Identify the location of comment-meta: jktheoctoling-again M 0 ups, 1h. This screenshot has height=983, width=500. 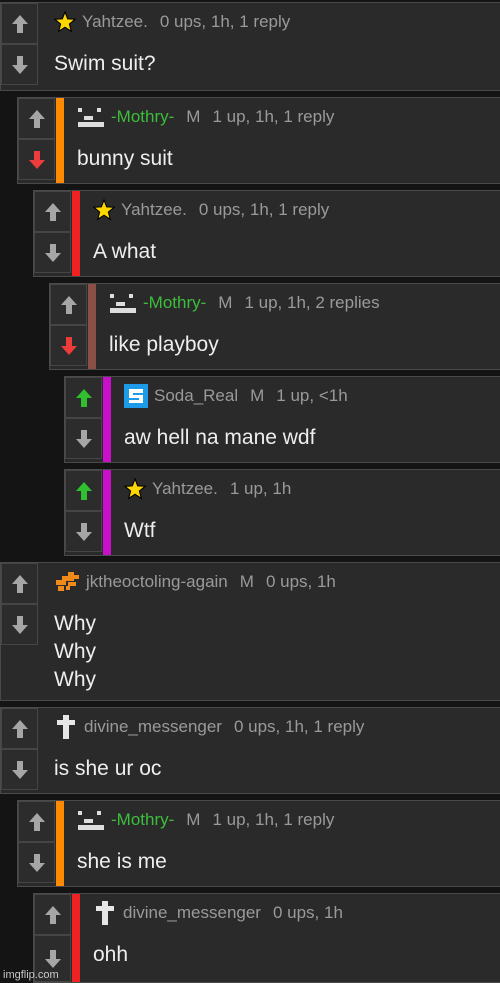
(277, 582).